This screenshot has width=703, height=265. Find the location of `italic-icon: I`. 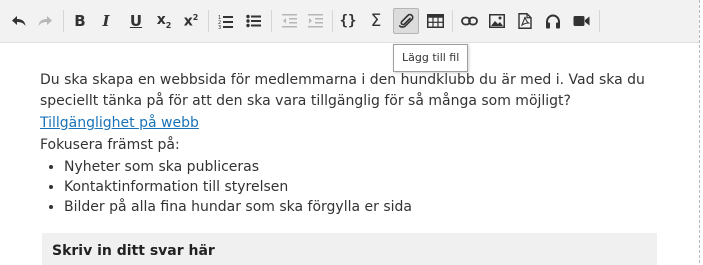

italic-icon: I is located at coordinates (106, 21).